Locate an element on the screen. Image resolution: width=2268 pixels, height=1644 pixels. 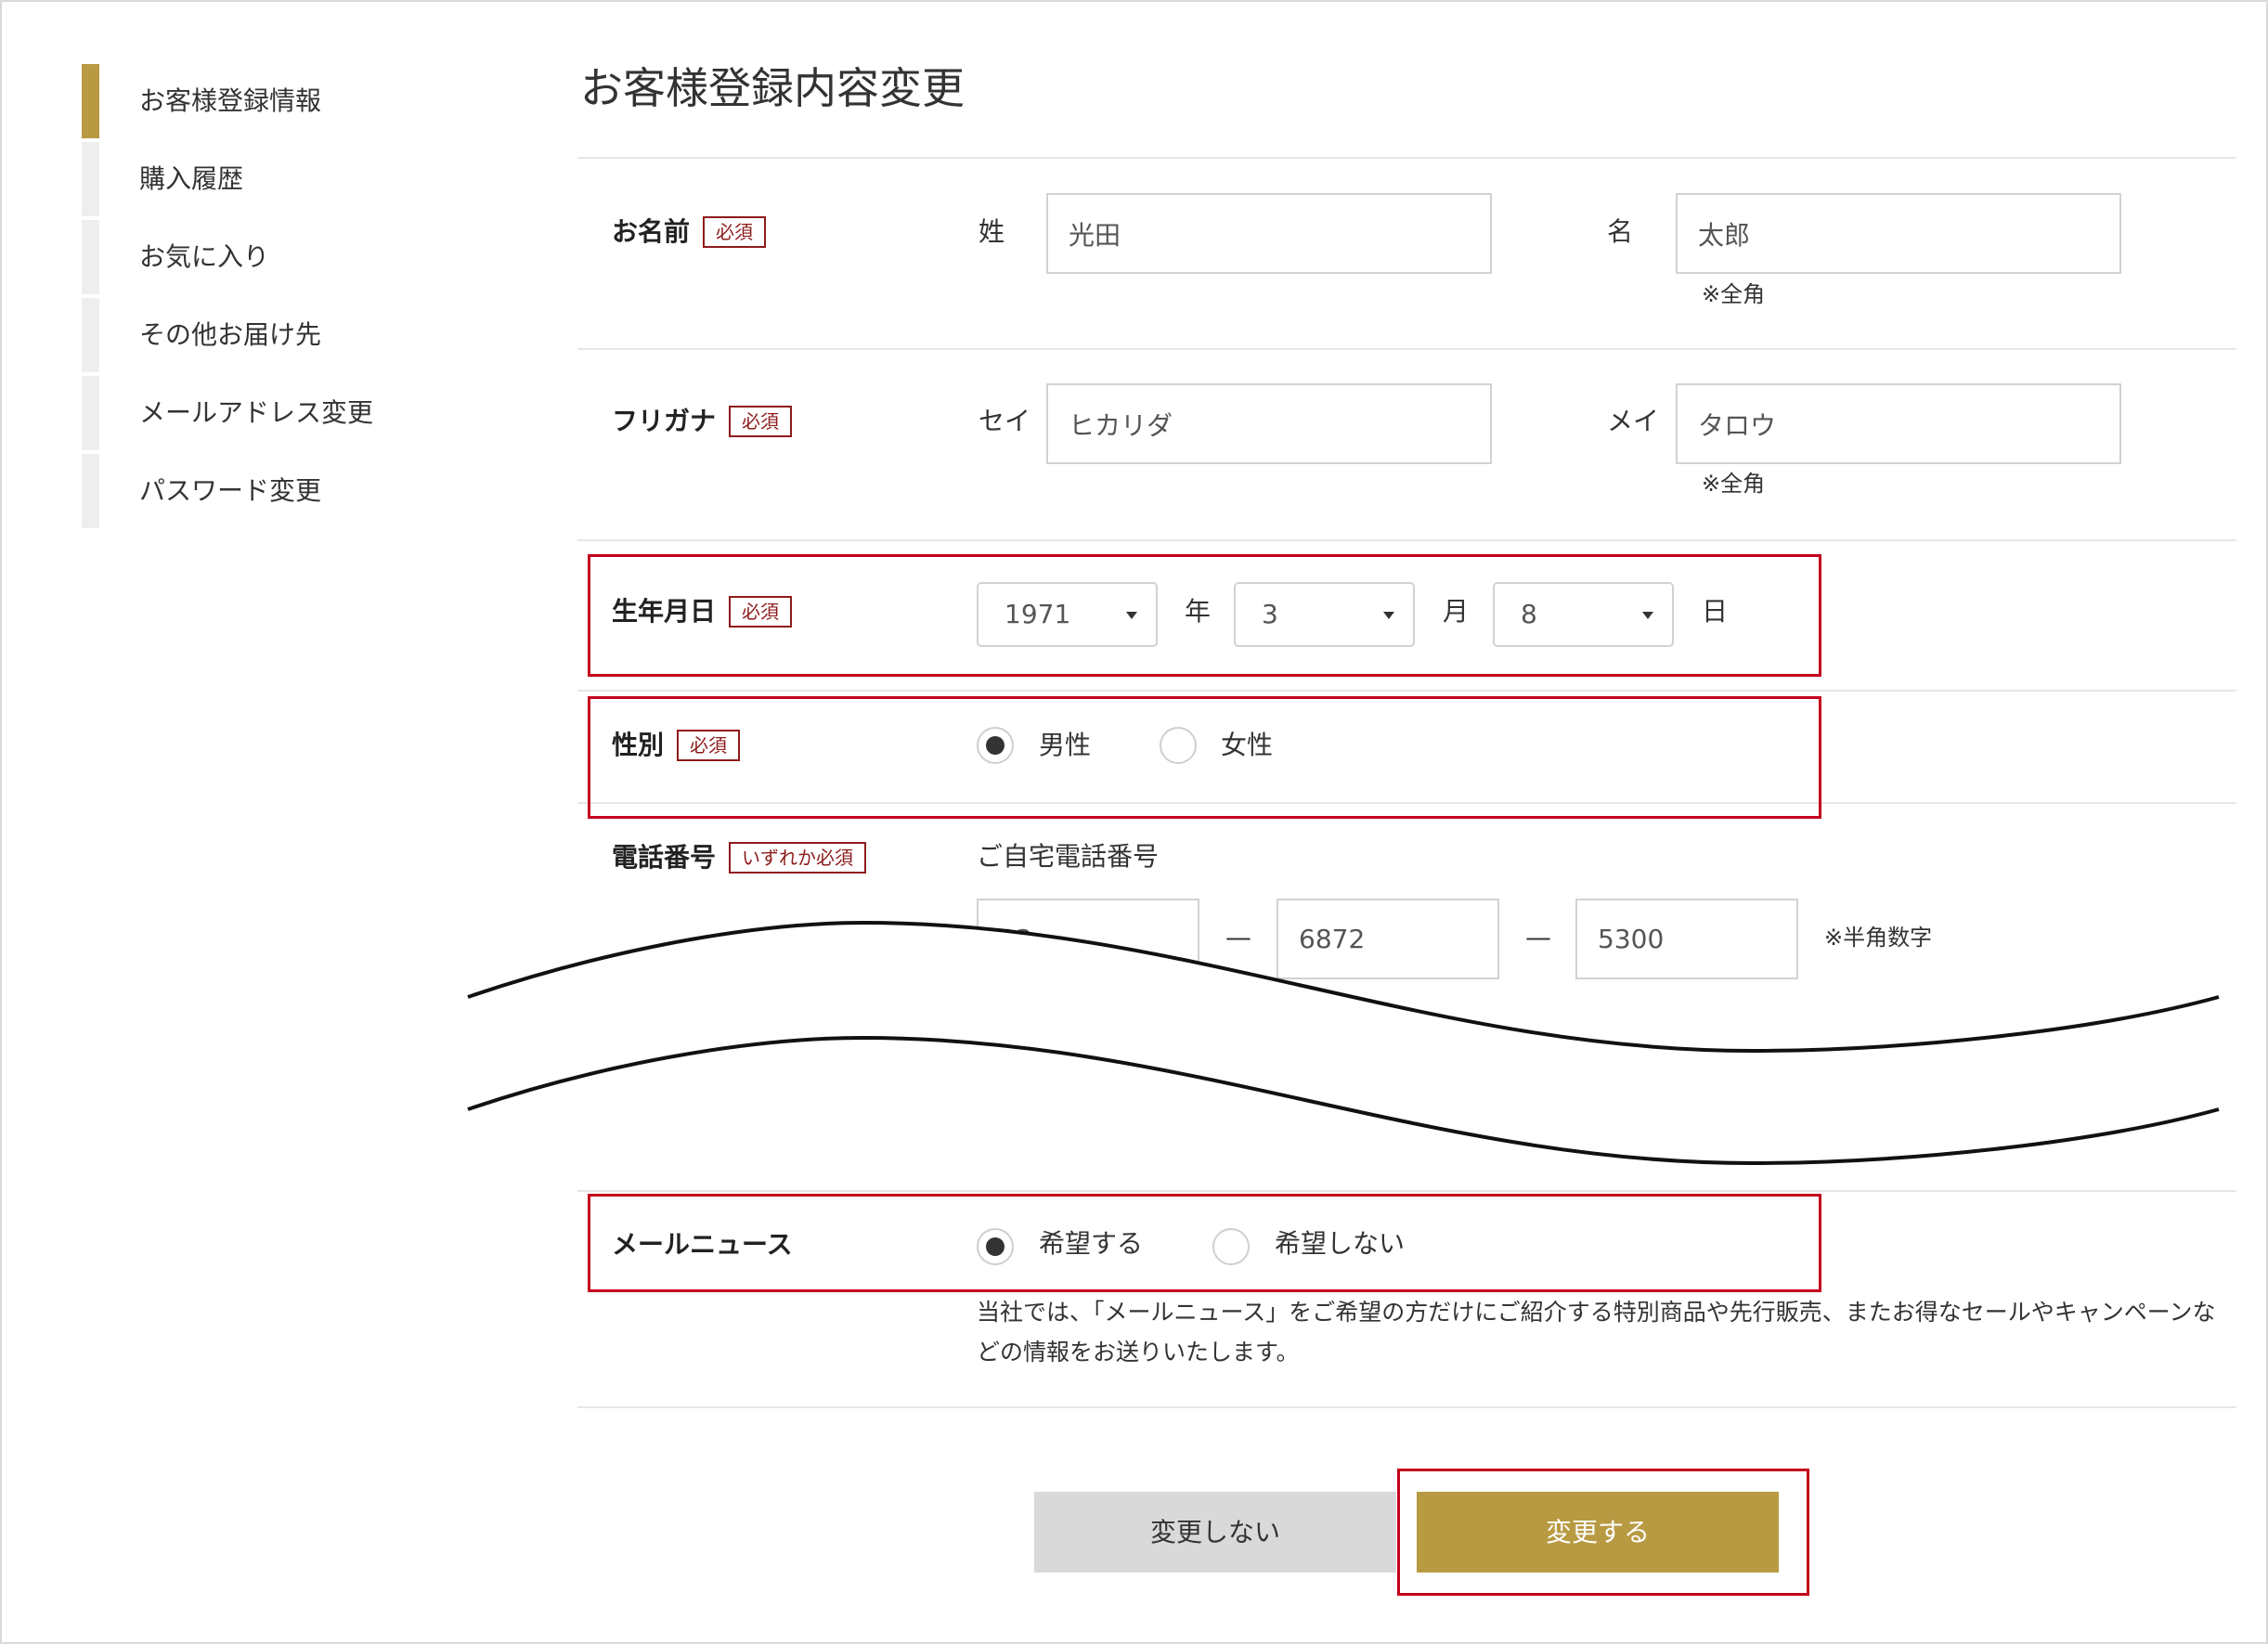
birth-year-value: 1971 is located at coordinates (1037, 614).